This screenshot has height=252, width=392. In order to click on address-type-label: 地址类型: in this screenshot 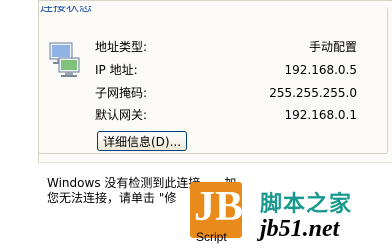, I will do `click(121, 47)`.